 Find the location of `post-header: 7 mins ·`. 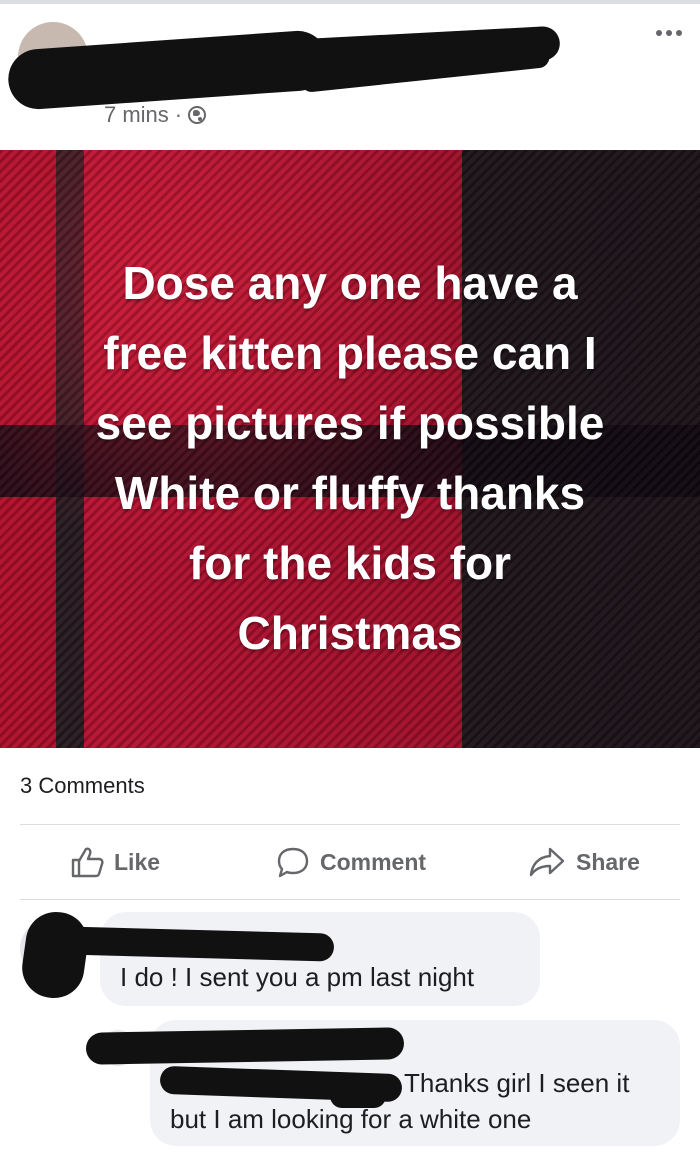

post-header: 7 mins · is located at coordinates (350, 77).